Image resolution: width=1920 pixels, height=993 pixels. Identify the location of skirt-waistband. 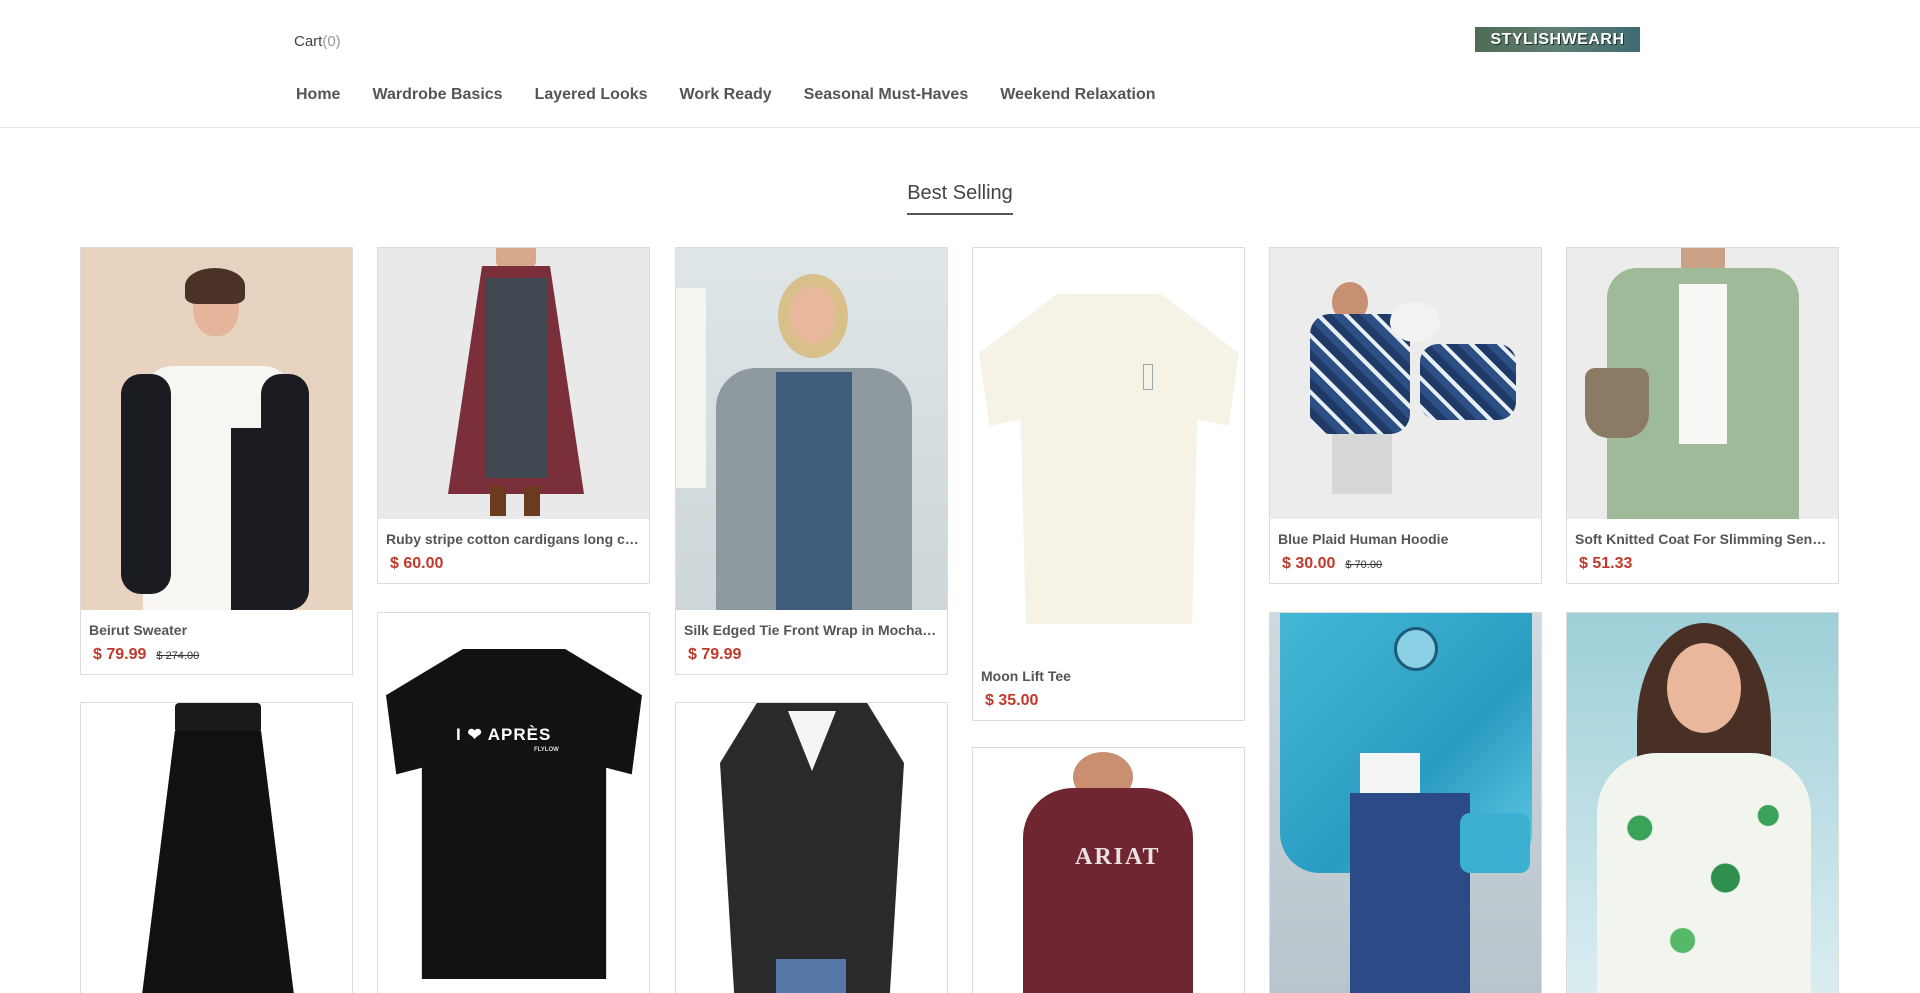
(218, 718).